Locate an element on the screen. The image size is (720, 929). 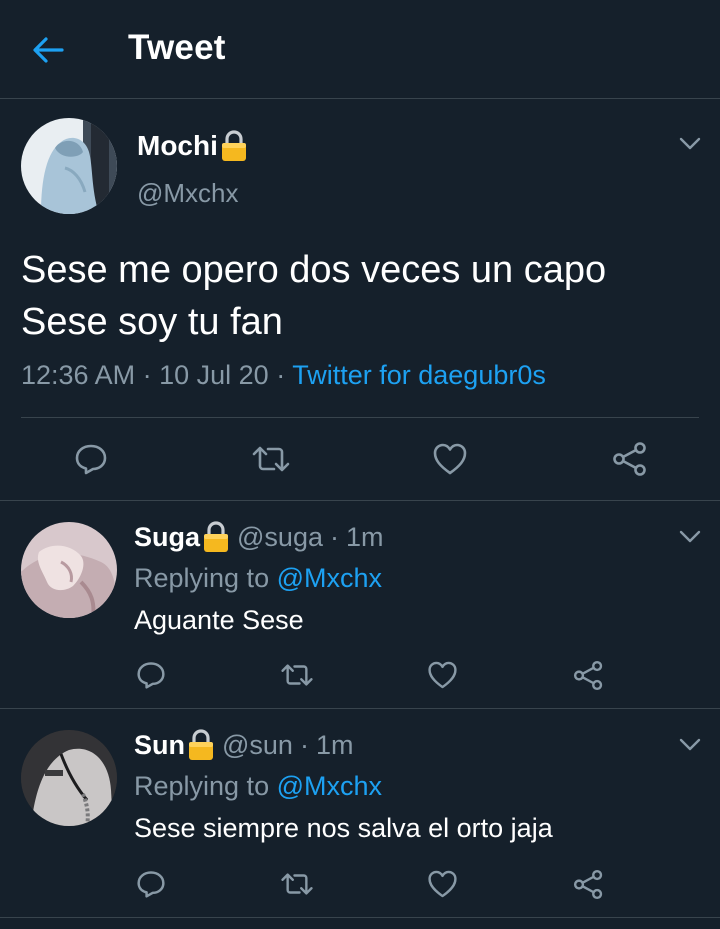
author-name: Mochi is located at coordinates (192, 146).